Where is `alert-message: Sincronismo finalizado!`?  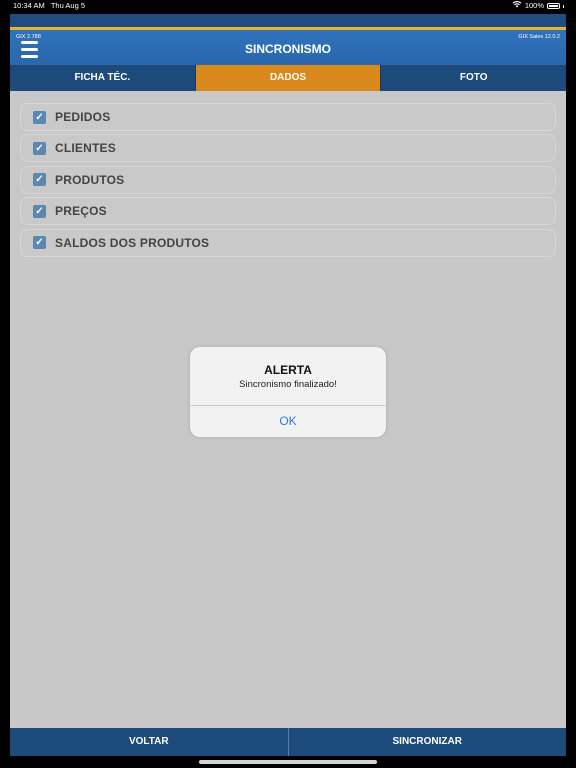
alert-message: Sincronismo finalizado! is located at coordinates (288, 384).